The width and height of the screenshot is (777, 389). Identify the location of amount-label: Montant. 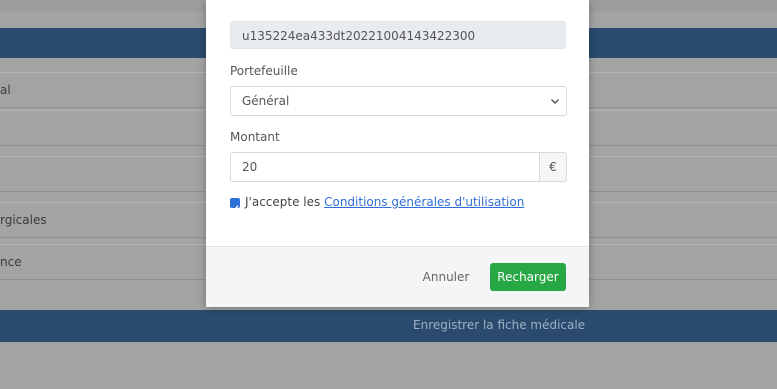
(255, 137).